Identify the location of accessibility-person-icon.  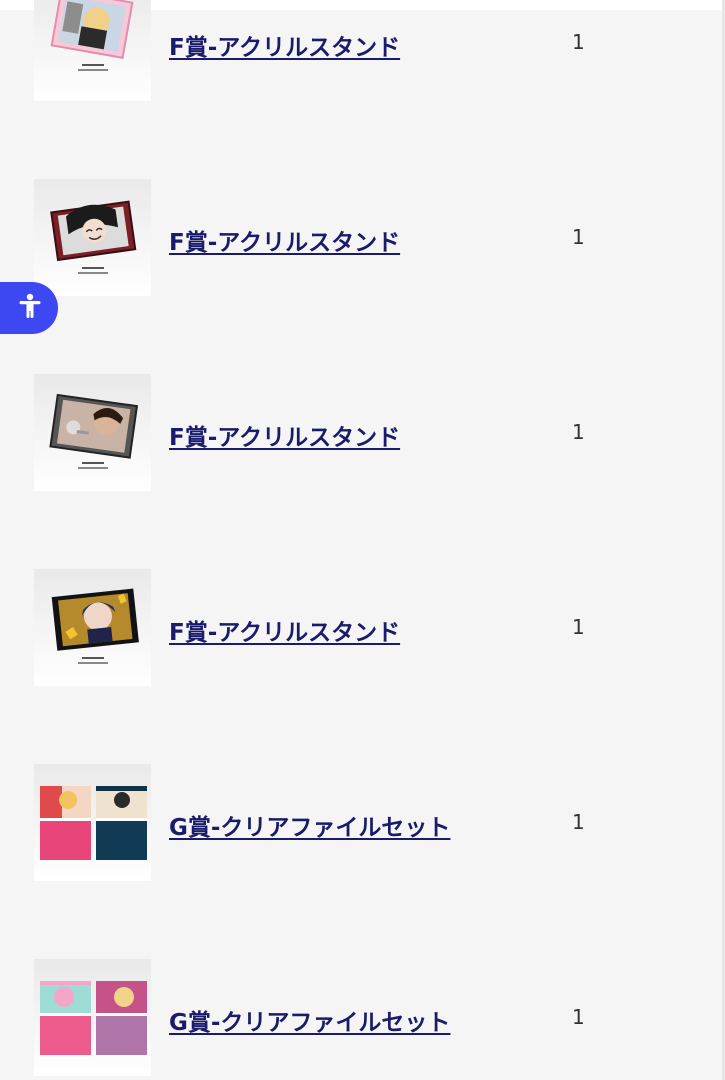
(25, 308).